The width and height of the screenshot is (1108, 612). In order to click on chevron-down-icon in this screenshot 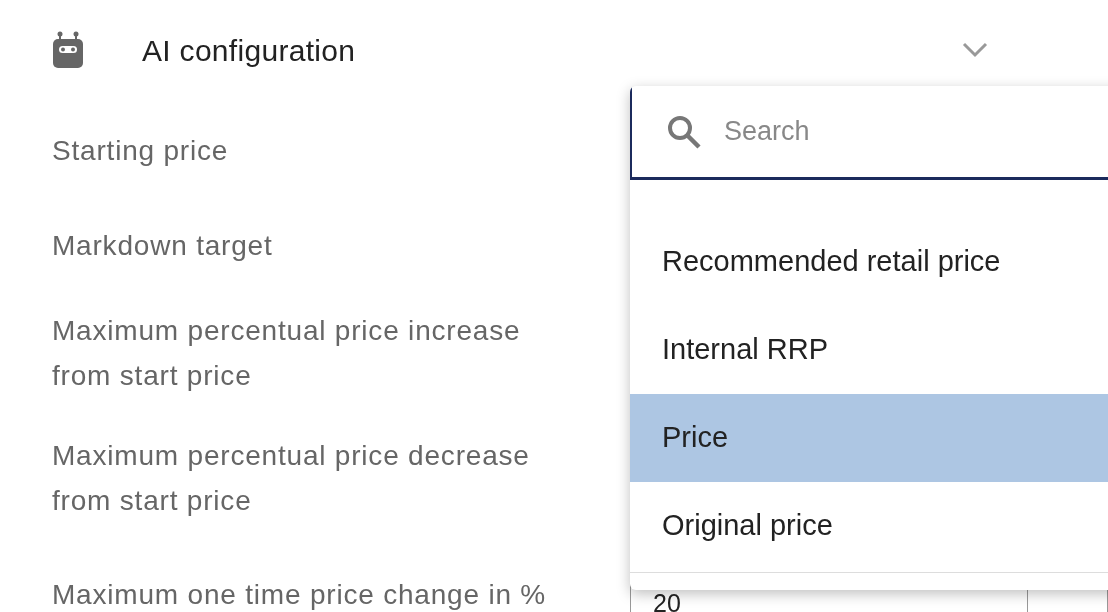, I will do `click(975, 50)`.